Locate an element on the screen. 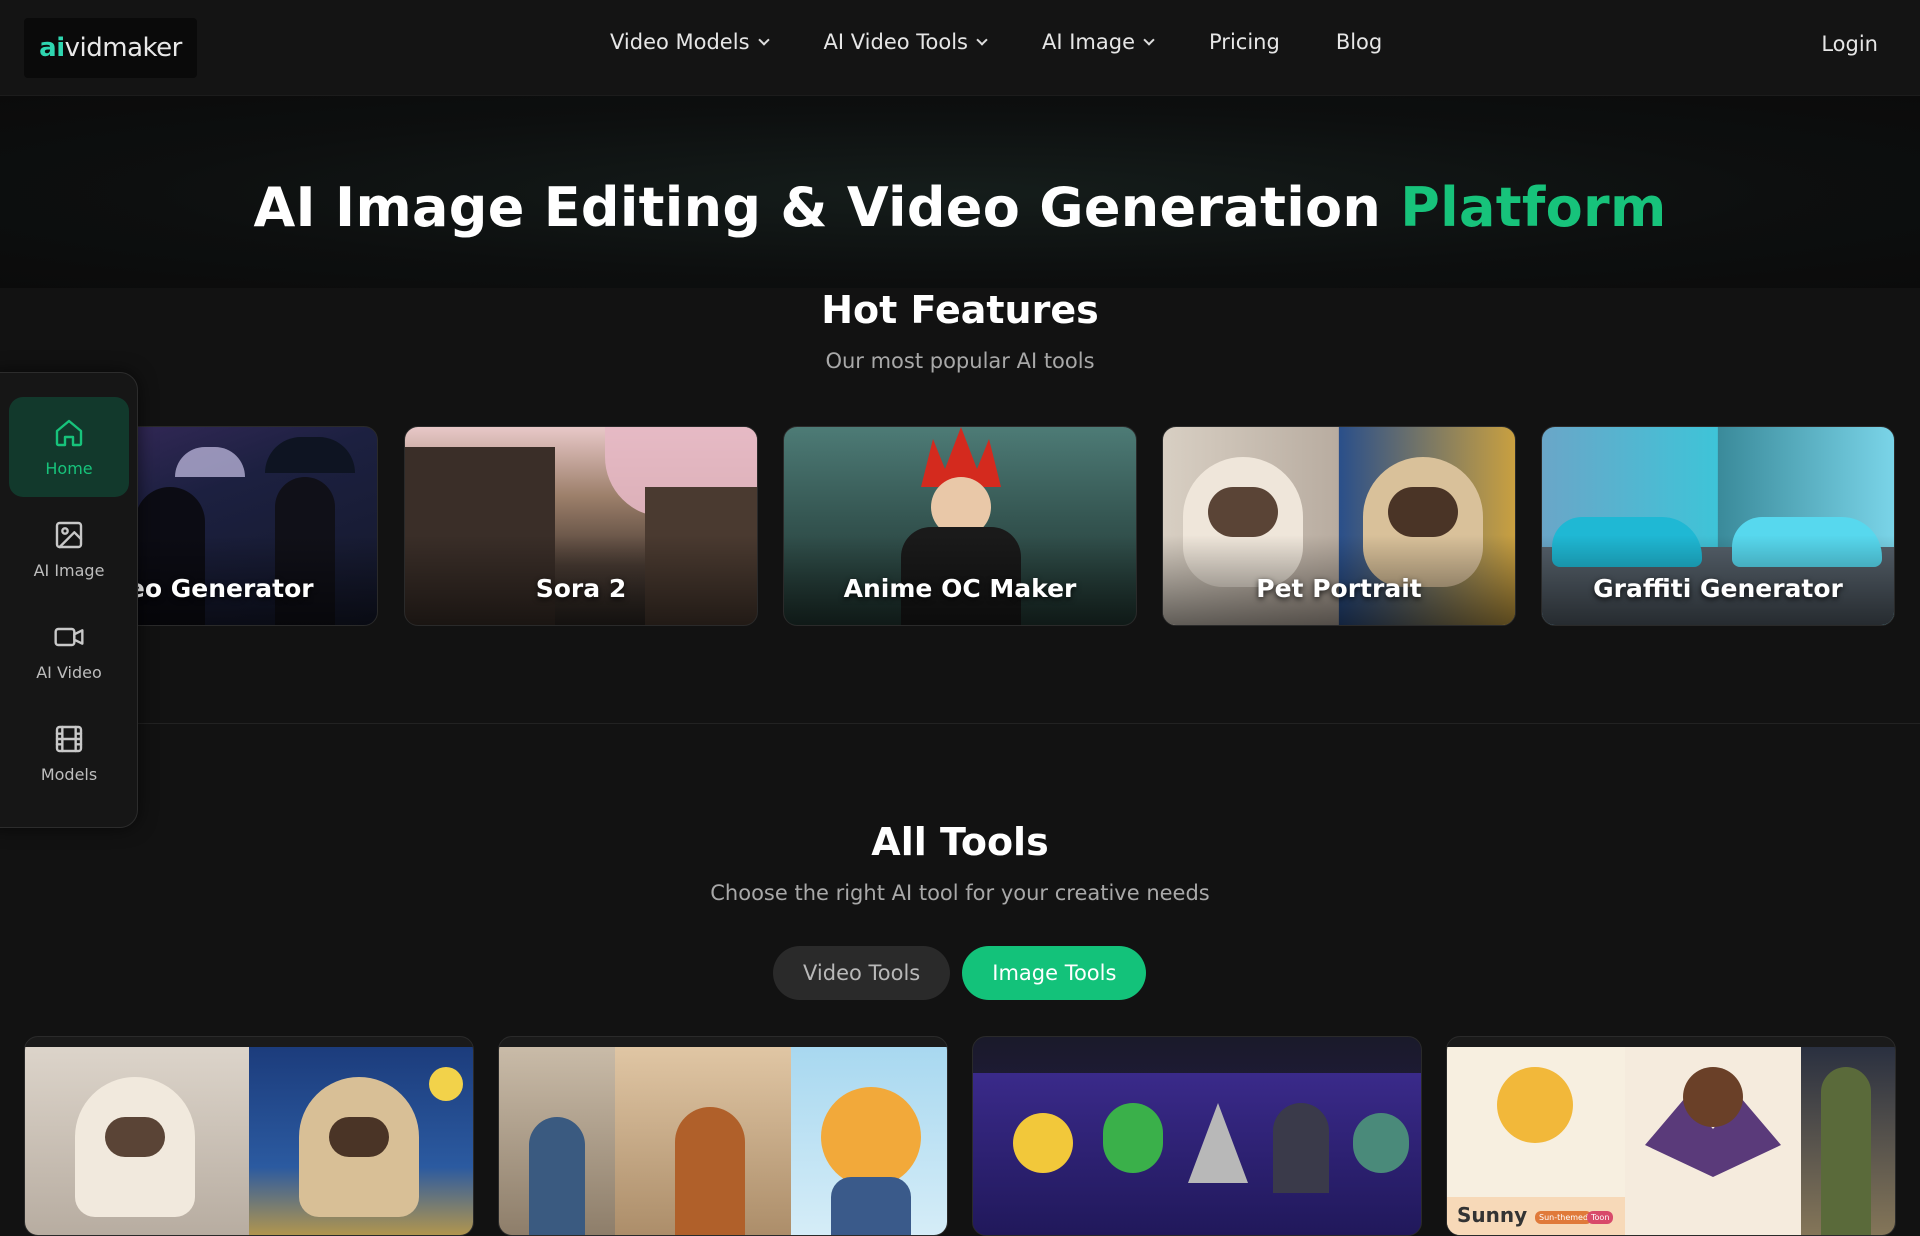 The height and width of the screenshot is (1236, 1920). sidebar-item-ai-video: AI Video is located at coordinates (69, 651).